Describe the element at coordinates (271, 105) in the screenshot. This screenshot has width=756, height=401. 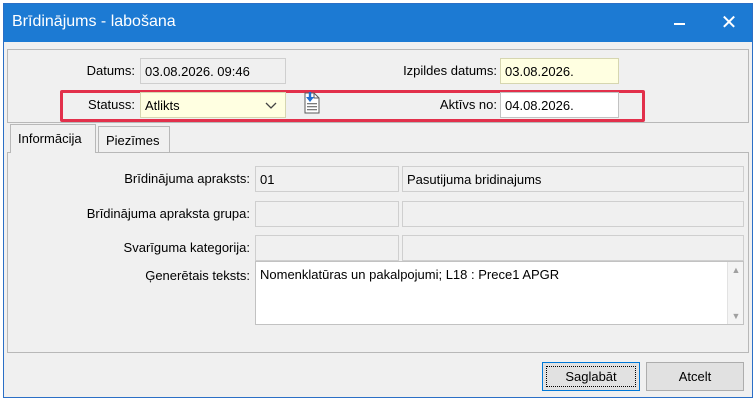
I see `chevron-down-icon` at that location.